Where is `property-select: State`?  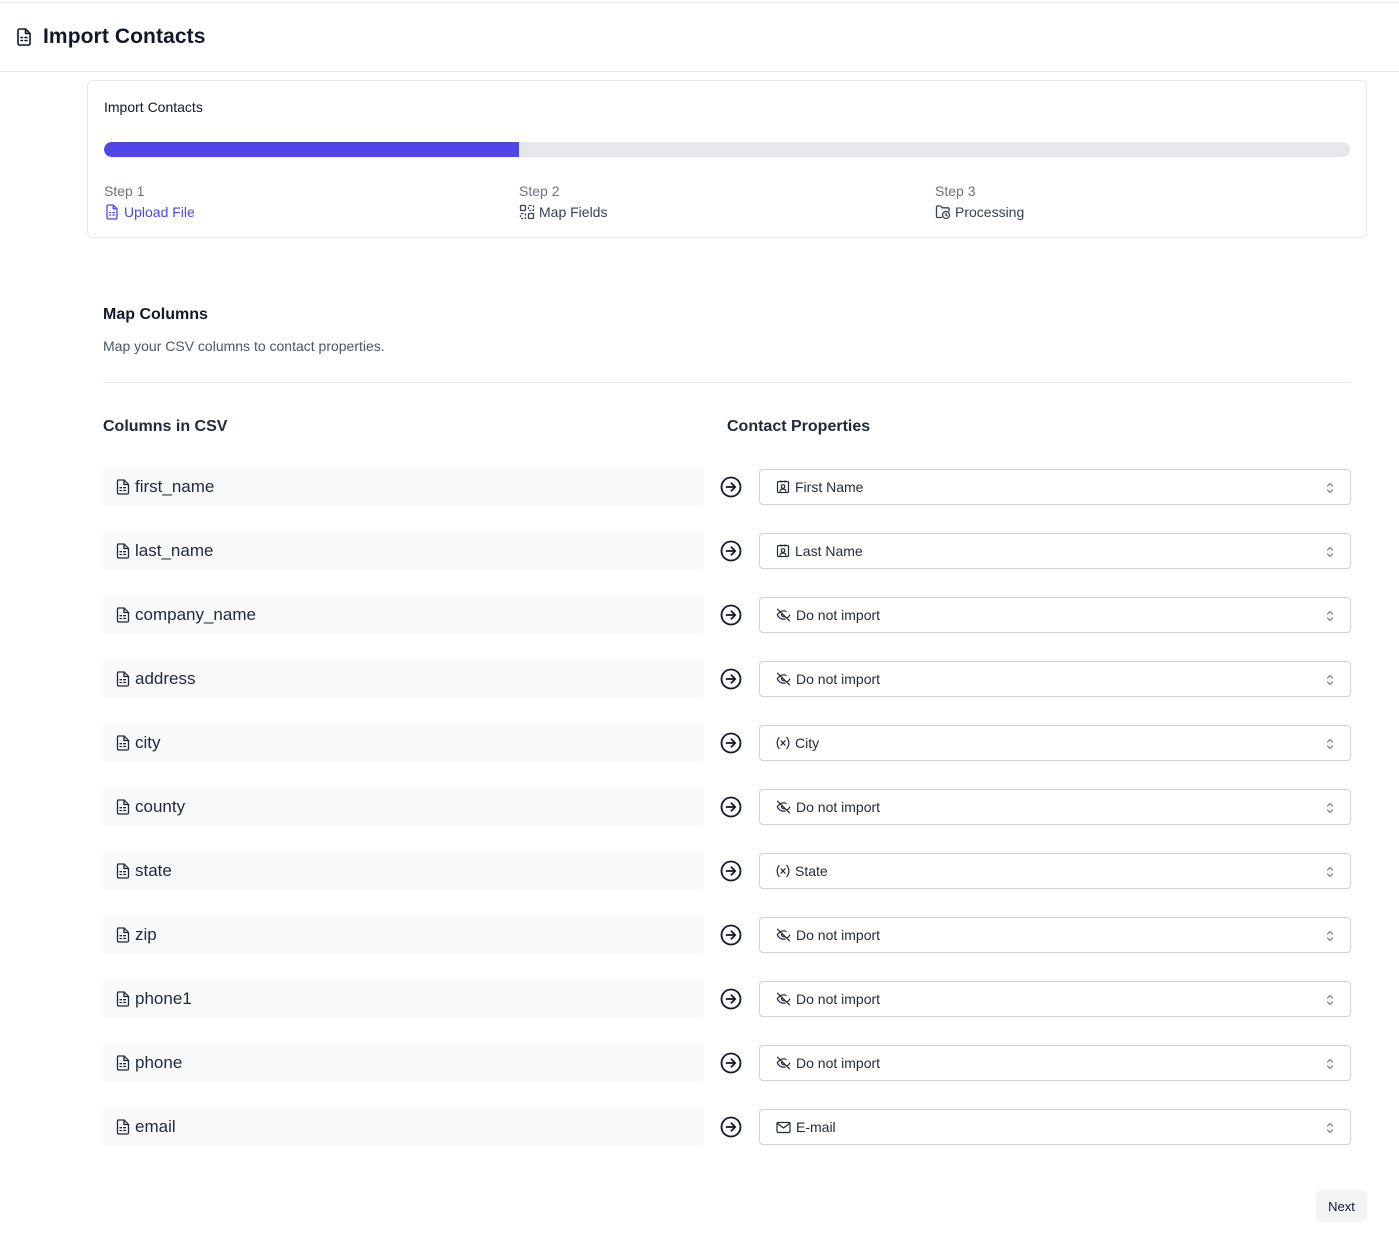 property-select: State is located at coordinates (1055, 871).